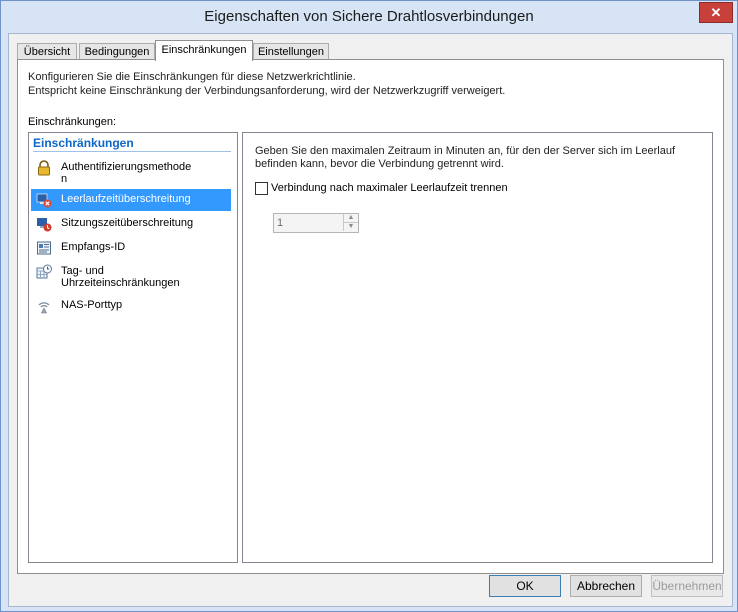  What do you see at coordinates (127, 223) in the screenshot?
I see `list-item-label: Sitzungszeitüberschreitung` at bounding box center [127, 223].